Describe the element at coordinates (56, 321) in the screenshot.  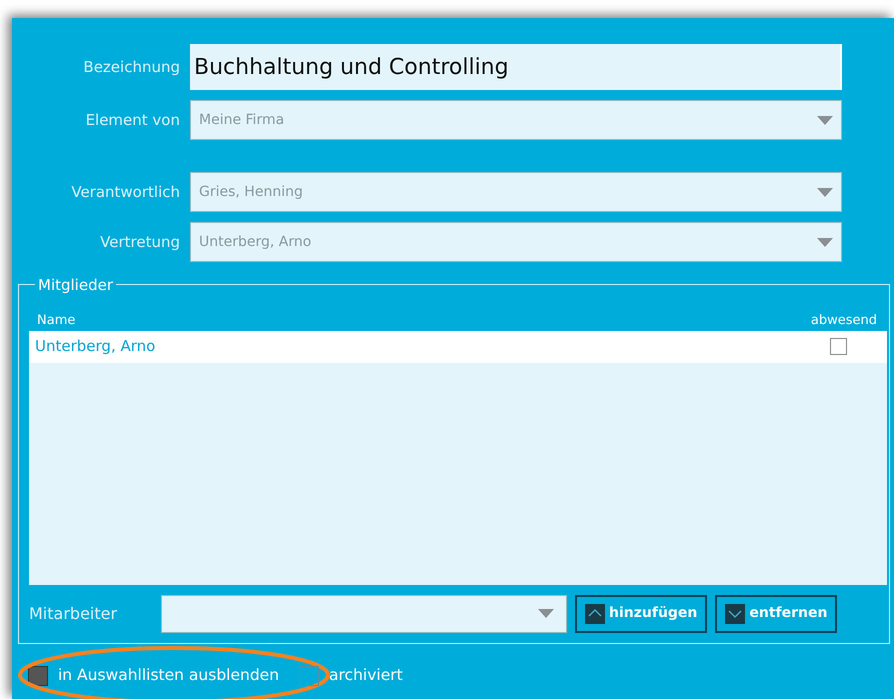
I see `column-header: Name` at that location.